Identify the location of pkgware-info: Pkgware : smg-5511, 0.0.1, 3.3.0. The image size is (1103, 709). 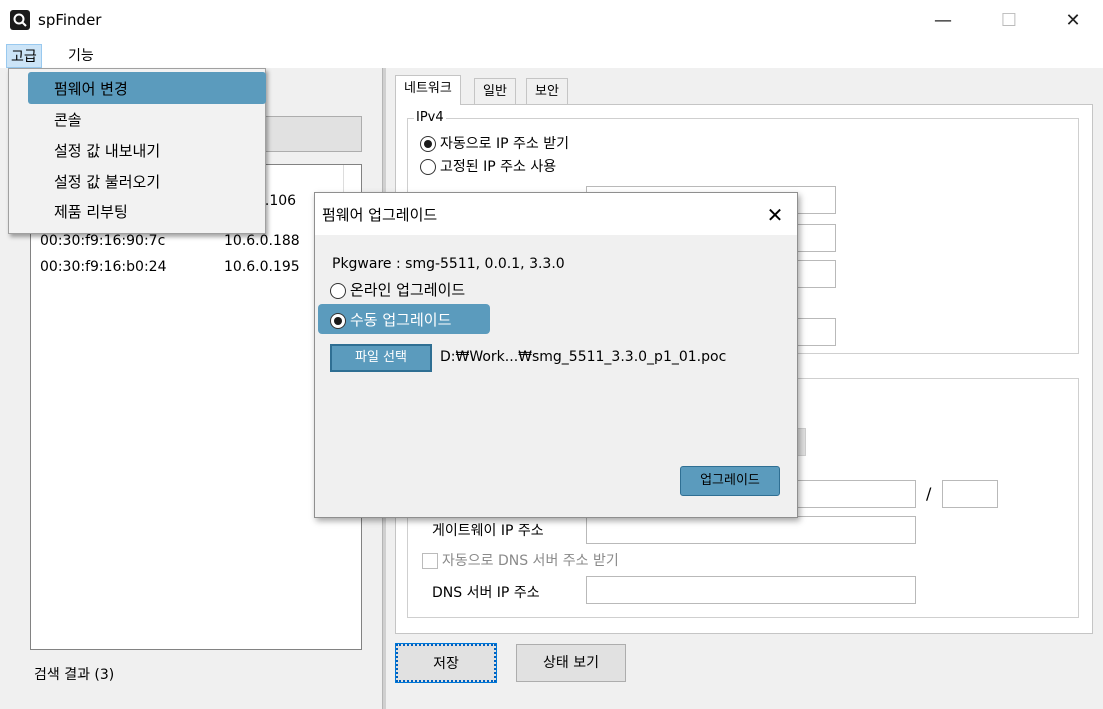
(448, 264).